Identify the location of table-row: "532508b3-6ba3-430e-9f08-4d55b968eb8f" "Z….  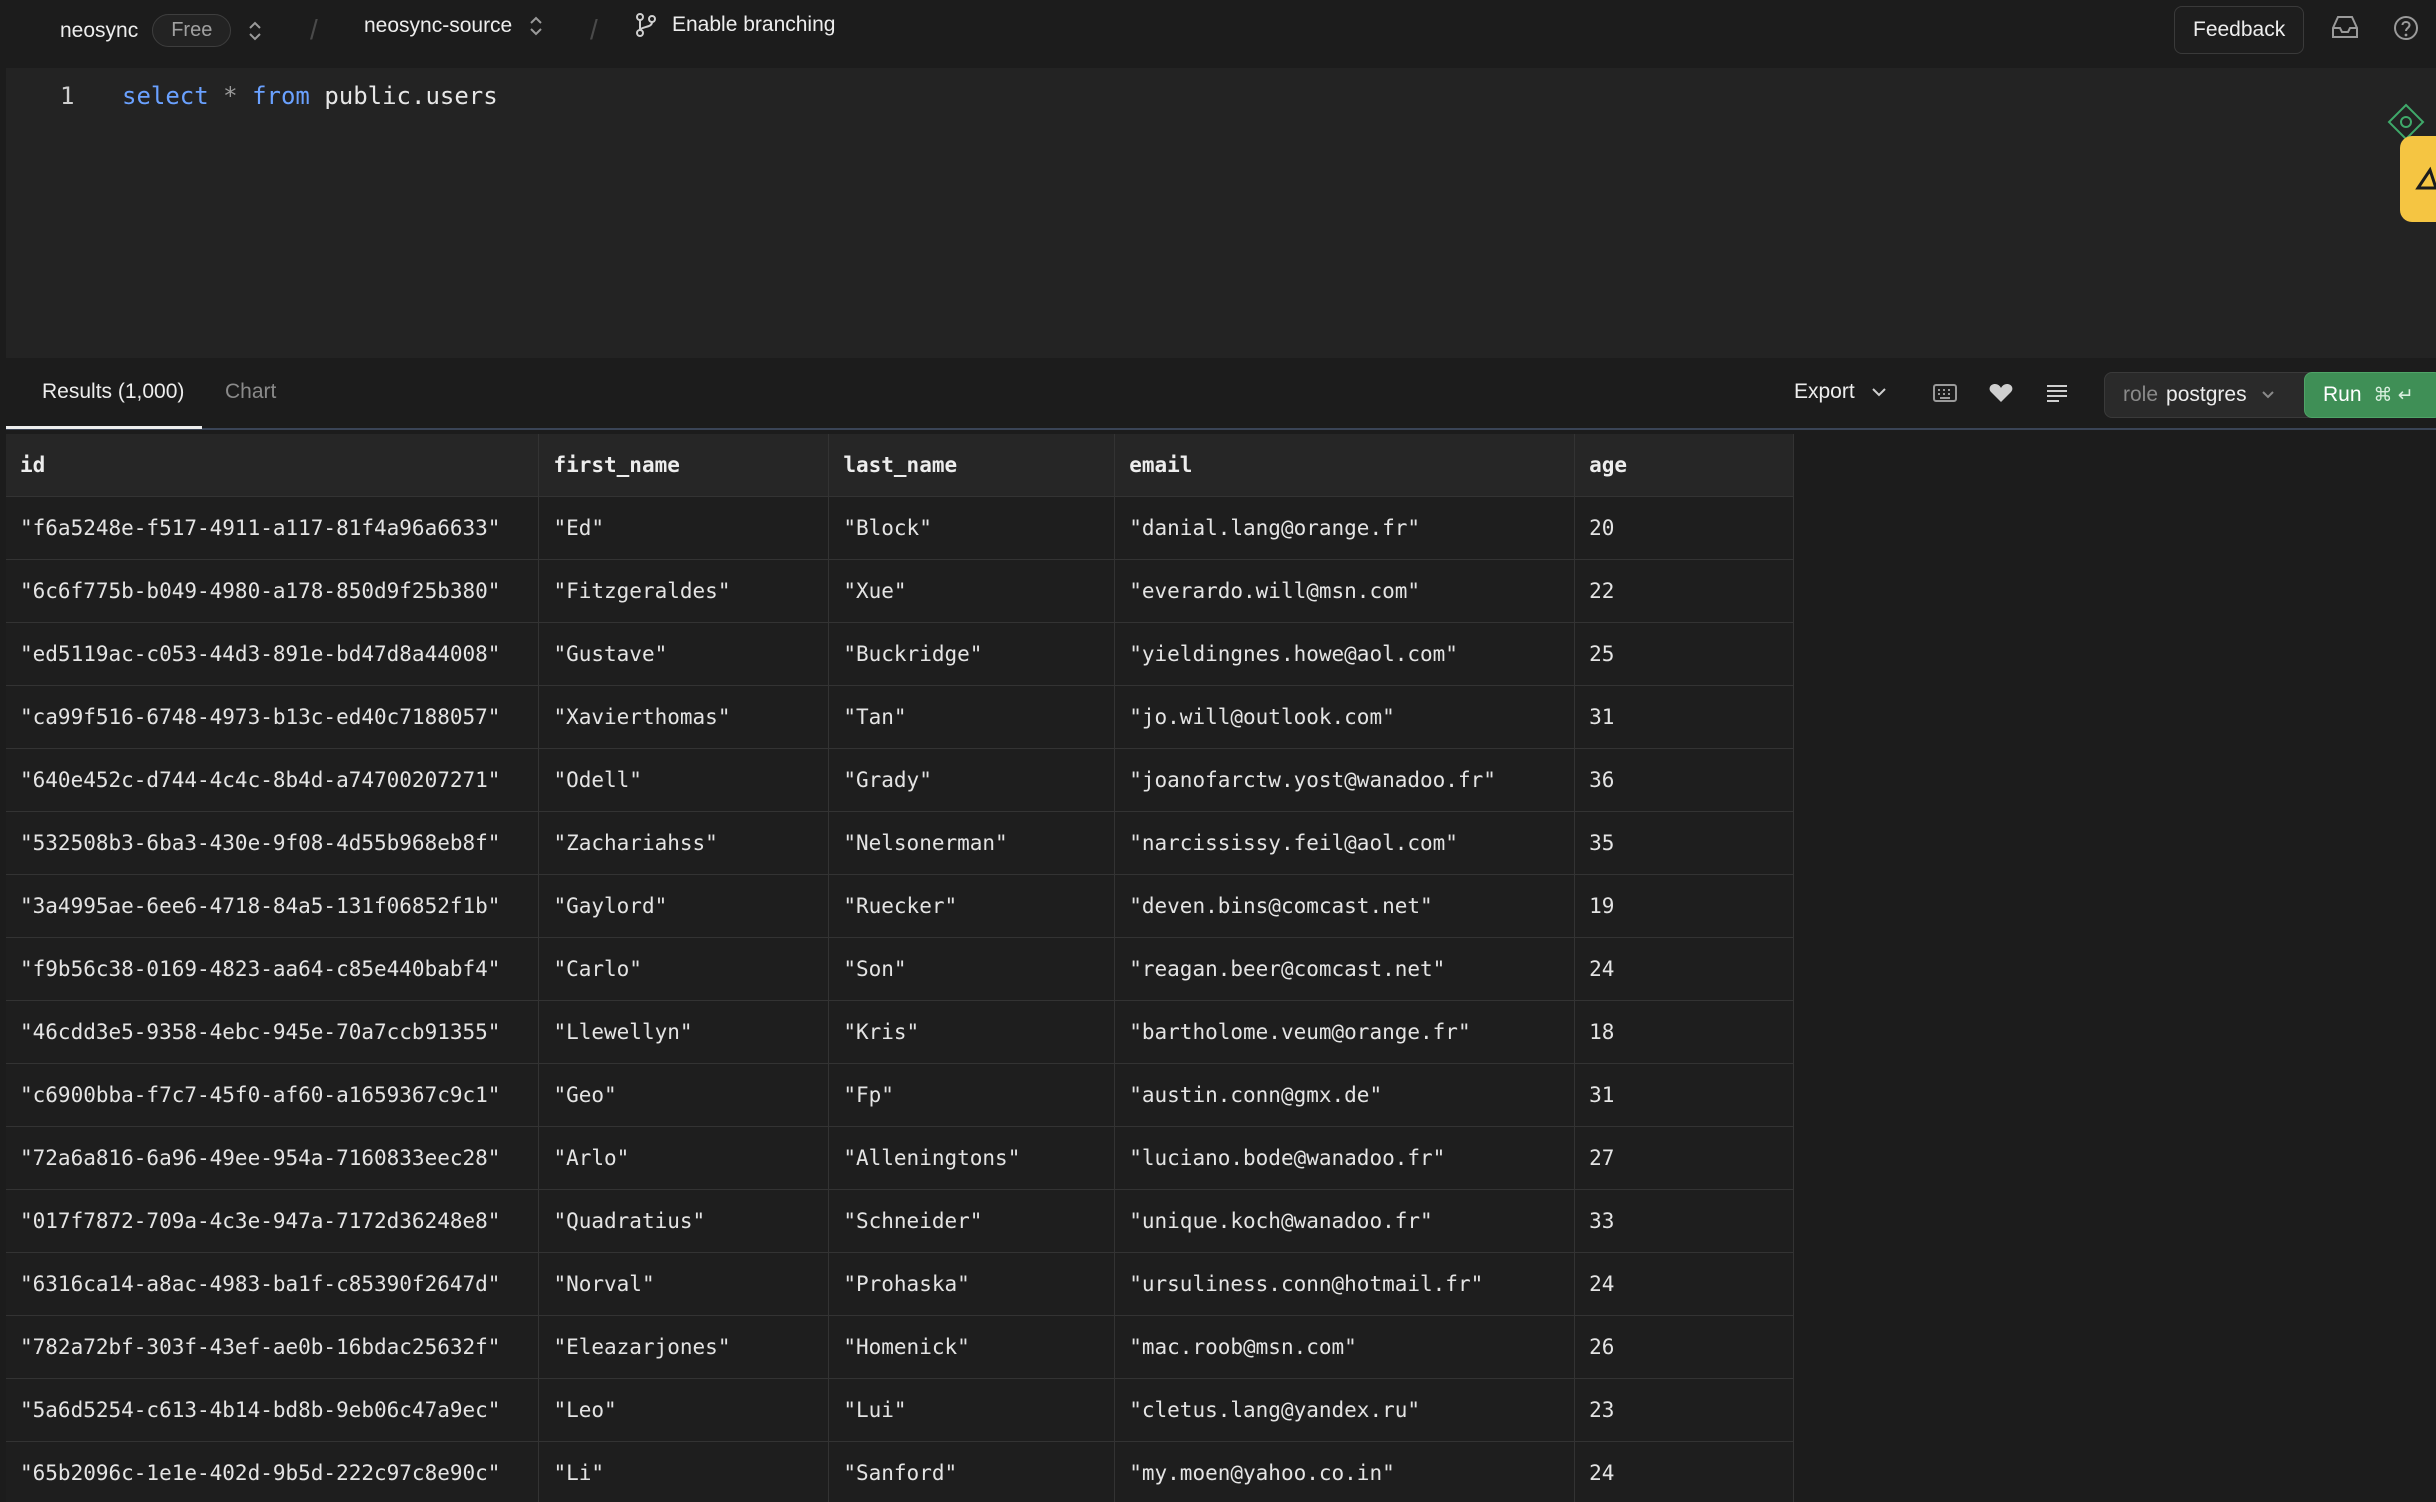
(900, 843).